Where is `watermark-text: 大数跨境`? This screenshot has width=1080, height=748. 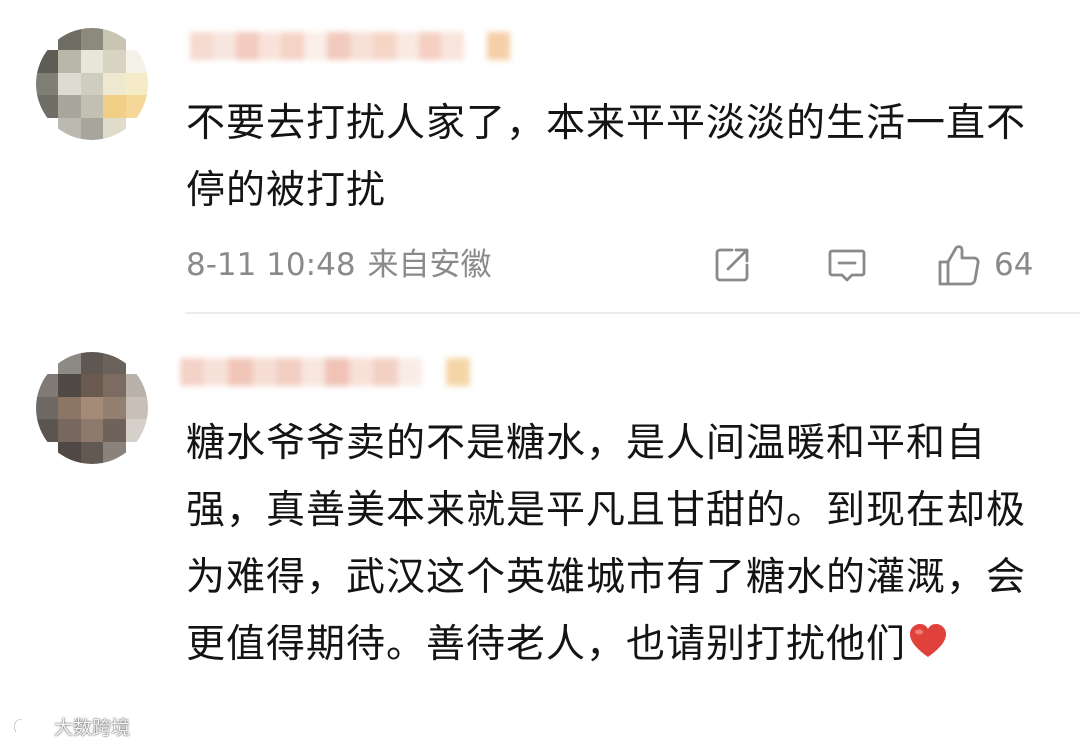
watermark-text: 大数跨境 is located at coordinates (92, 727).